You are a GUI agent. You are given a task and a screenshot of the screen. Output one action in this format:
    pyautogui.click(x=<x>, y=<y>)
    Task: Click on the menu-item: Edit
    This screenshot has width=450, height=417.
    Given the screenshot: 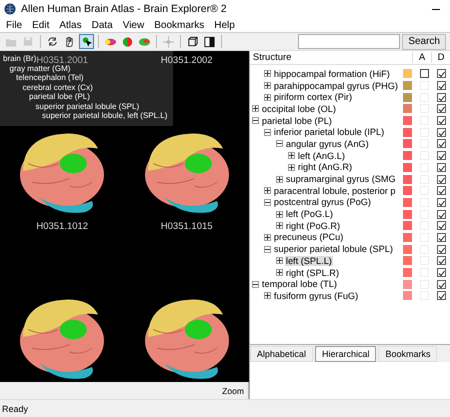 What is the action you would take?
    pyautogui.click(x=41, y=25)
    